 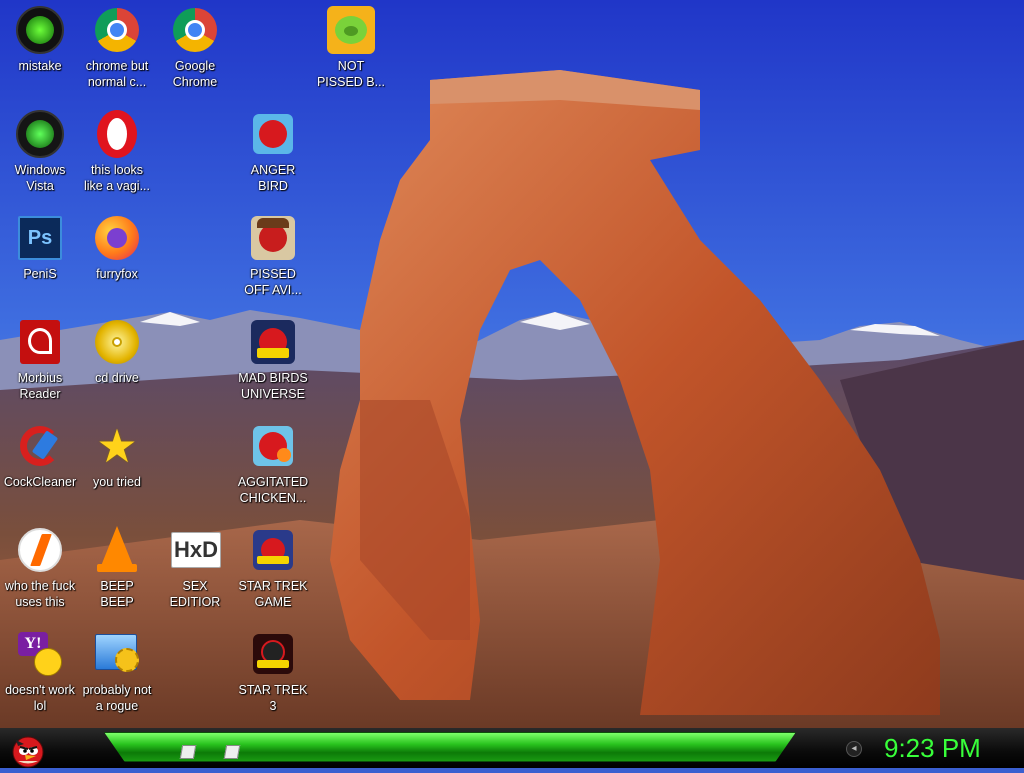 I want to click on icon-label: SEX EDITIOR, so click(x=195, y=594).